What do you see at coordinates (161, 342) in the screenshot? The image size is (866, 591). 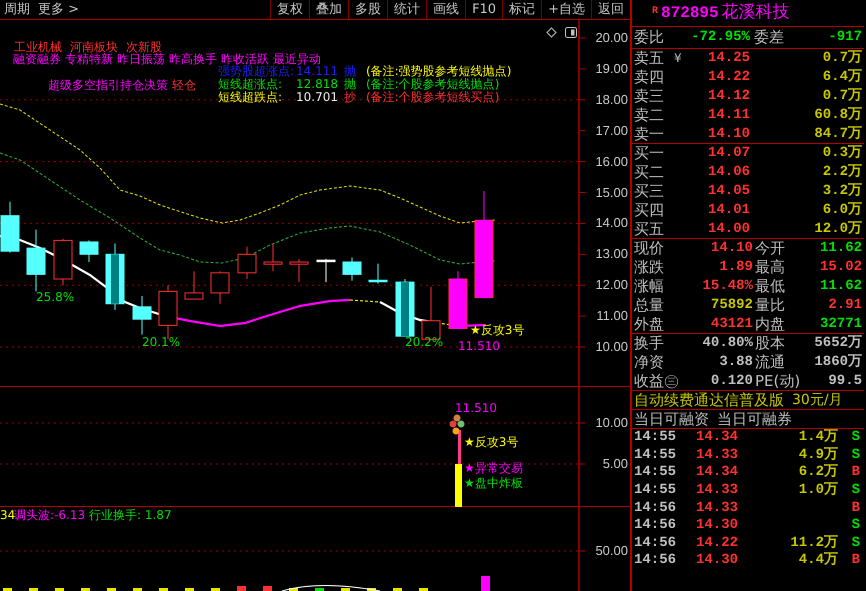 I see `gain-label: 20.1%` at bounding box center [161, 342].